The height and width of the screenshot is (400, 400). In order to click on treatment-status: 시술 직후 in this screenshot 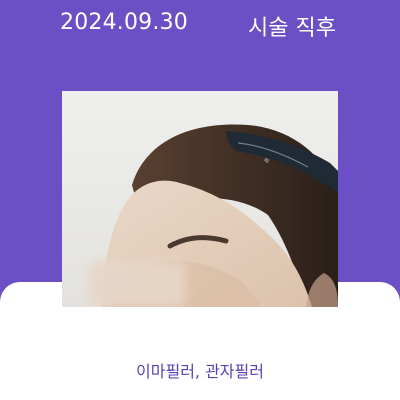, I will do `click(292, 28)`.